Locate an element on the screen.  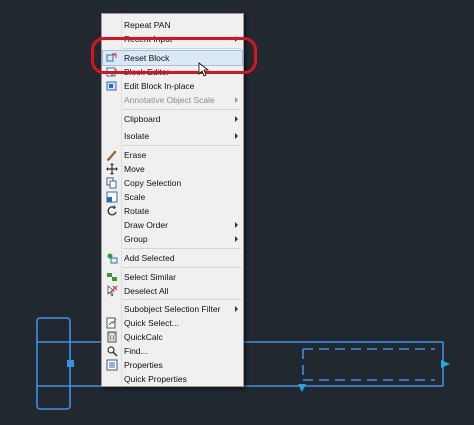
menu-item-clipboard: Clipboard is located at coordinates (172, 119).